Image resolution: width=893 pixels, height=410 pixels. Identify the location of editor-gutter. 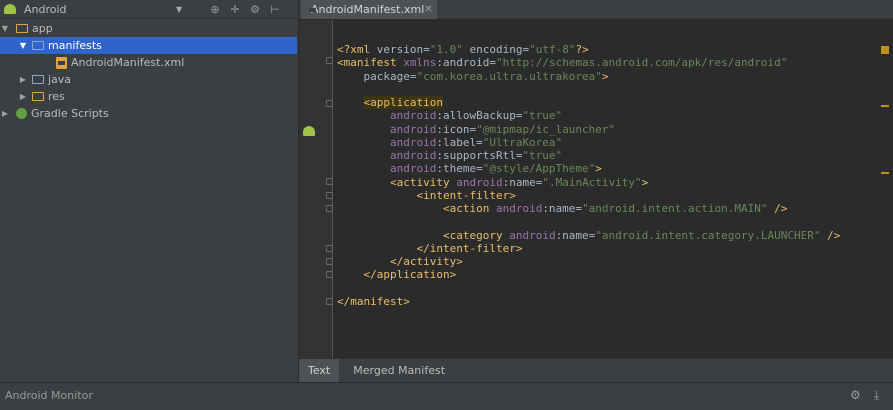
(316, 189).